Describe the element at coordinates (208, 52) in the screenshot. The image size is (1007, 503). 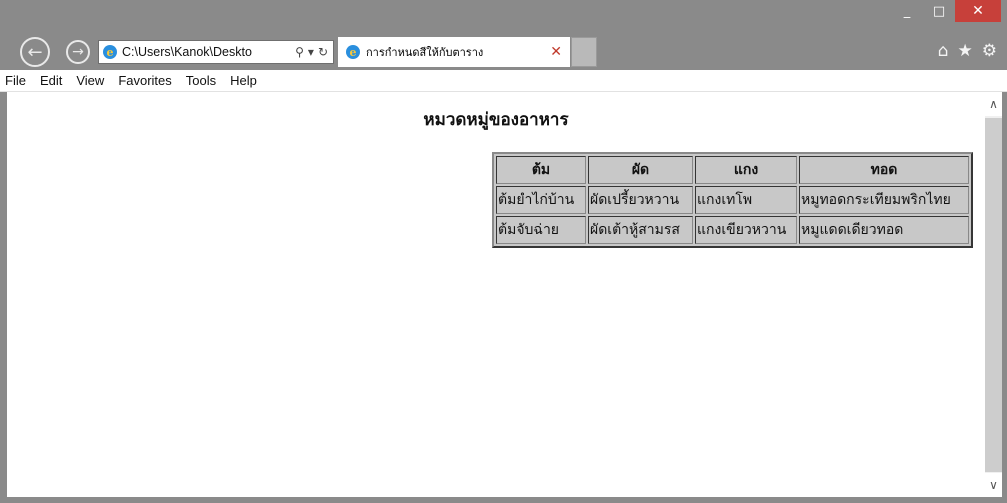
I see `address-input: C:\Users\Kanok\Deskto` at that location.